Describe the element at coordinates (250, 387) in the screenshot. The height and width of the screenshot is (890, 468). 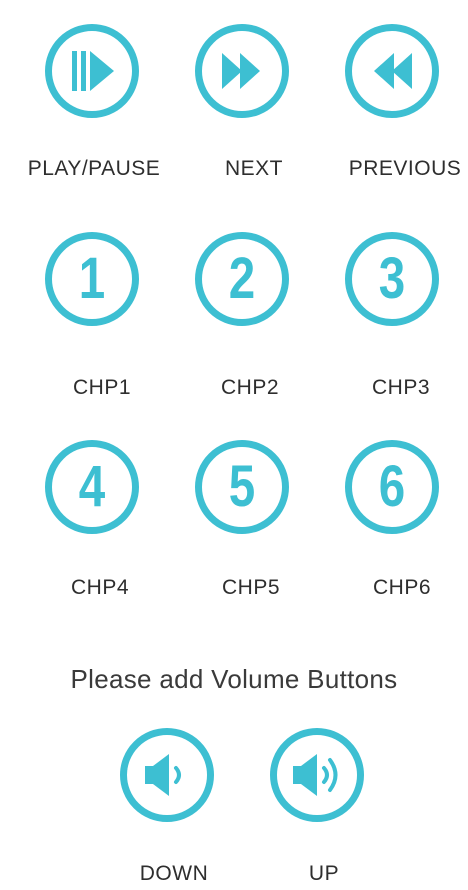
I see `chapter-2-label: CHP2` at that location.